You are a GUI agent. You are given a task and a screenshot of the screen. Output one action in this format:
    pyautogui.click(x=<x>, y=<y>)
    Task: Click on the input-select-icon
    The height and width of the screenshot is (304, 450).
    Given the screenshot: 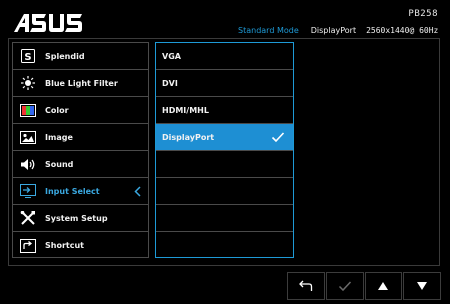 What is the action you would take?
    pyautogui.click(x=28, y=191)
    